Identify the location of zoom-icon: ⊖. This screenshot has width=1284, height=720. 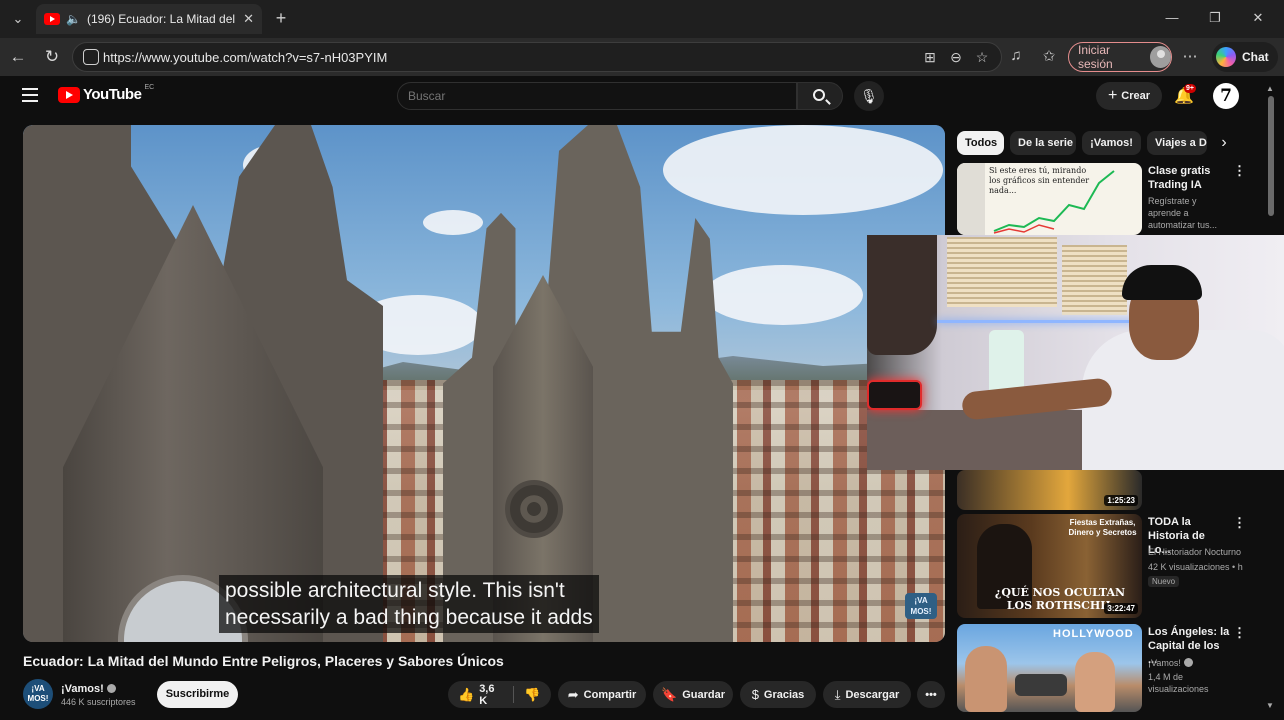
(956, 57).